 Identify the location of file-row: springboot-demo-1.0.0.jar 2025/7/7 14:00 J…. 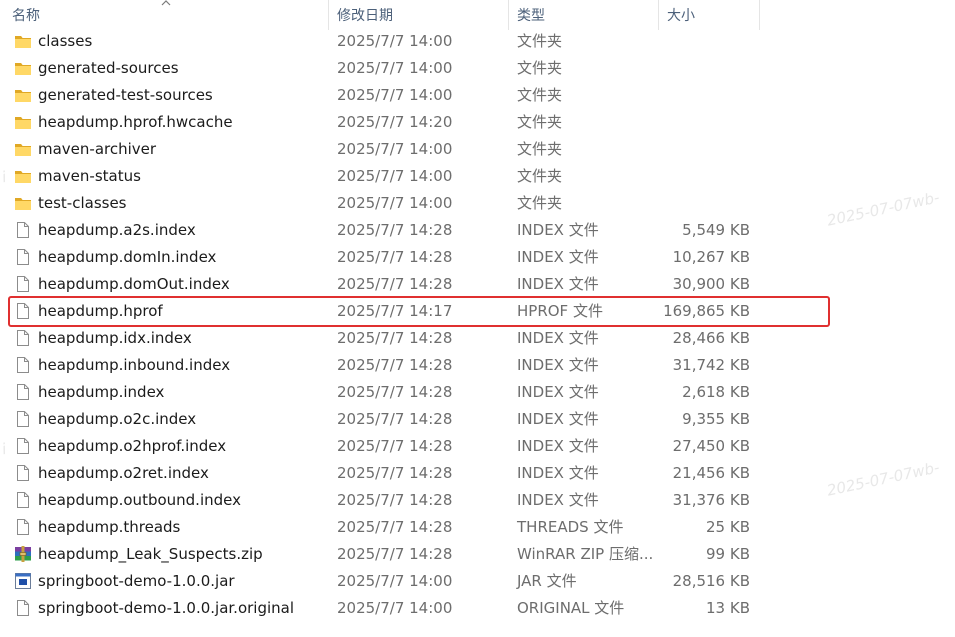
(477, 581).